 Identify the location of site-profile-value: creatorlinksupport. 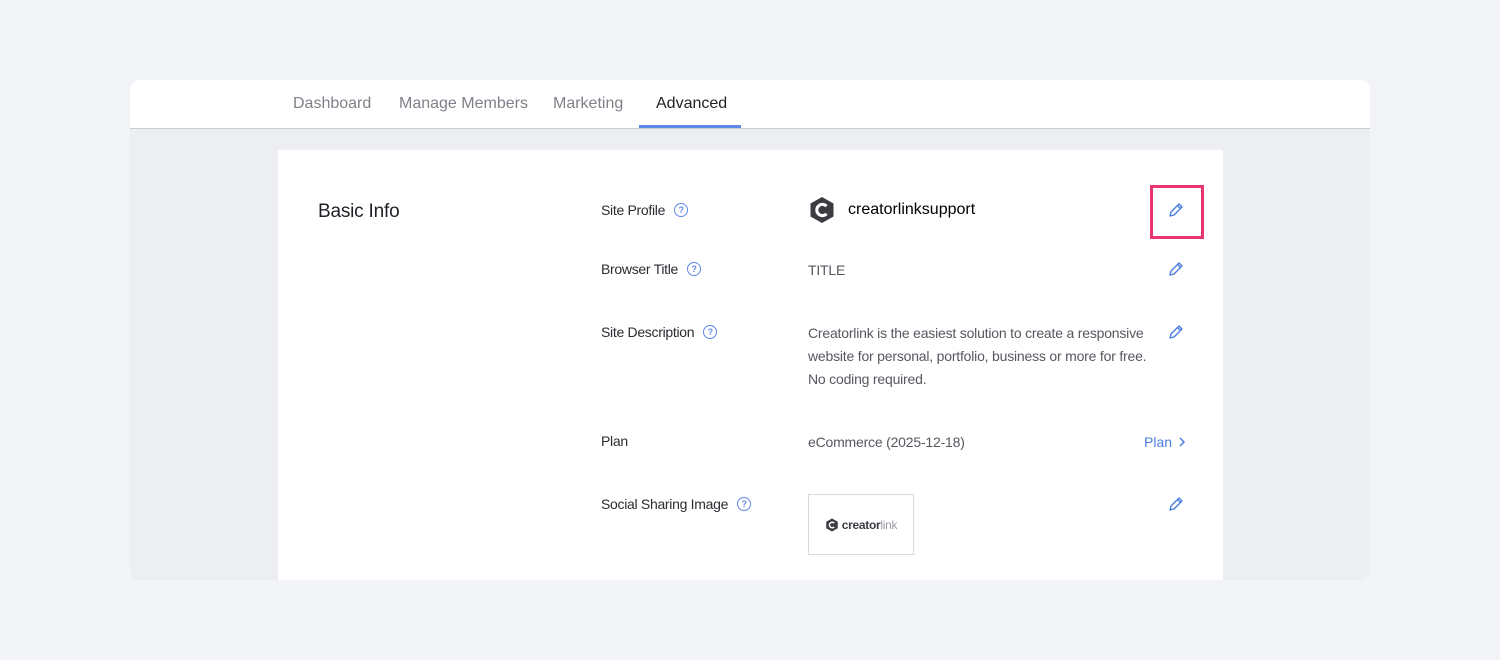
(891, 210).